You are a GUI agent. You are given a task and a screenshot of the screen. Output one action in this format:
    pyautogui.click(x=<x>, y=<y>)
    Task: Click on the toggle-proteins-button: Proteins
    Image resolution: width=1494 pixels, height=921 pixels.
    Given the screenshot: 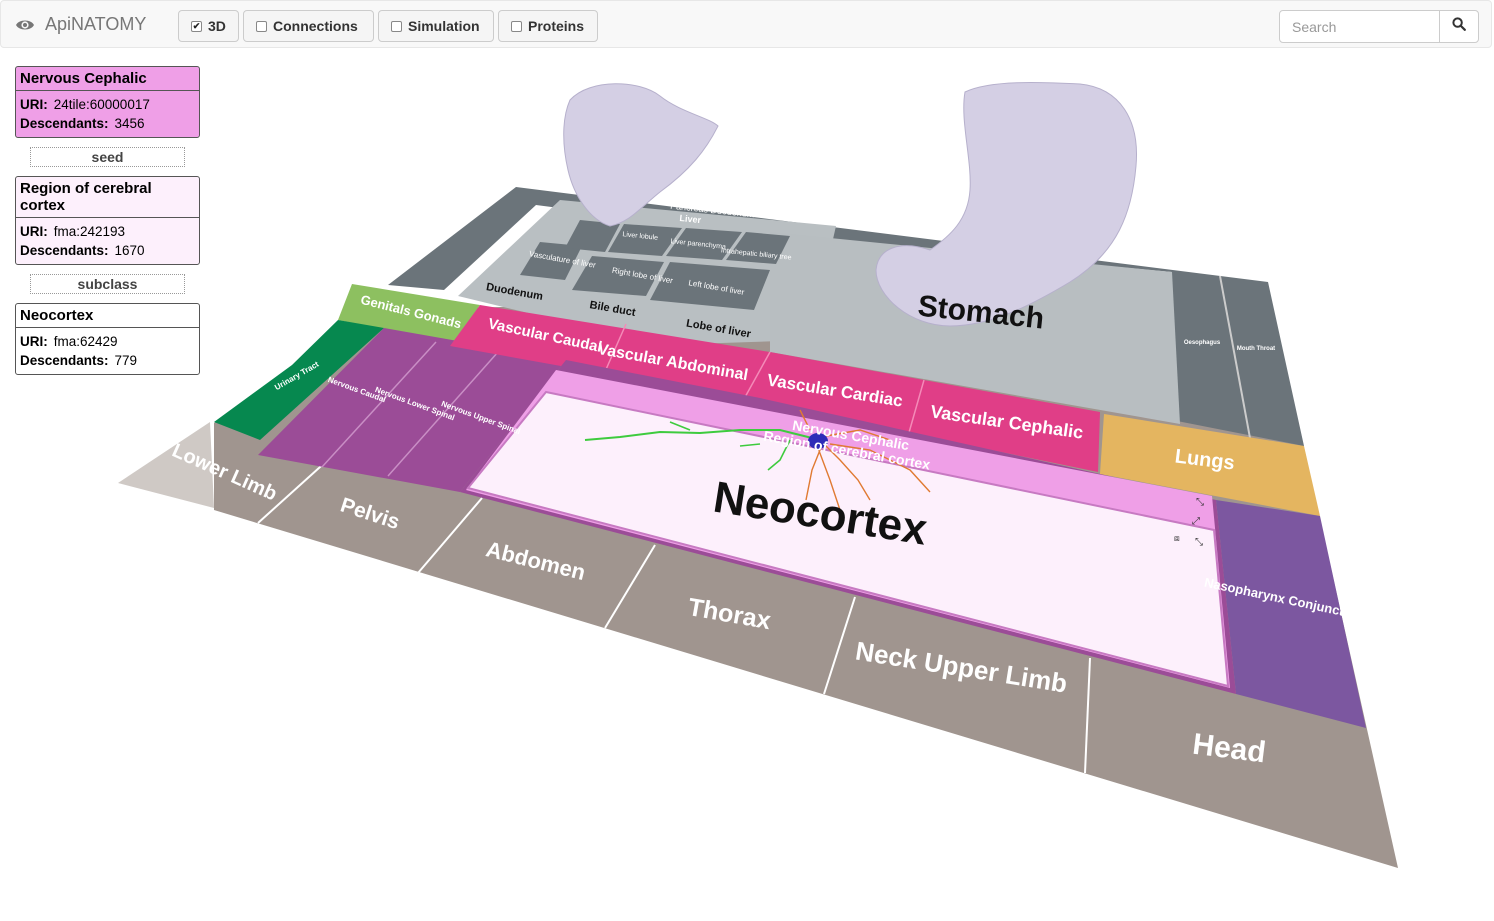 What is the action you would take?
    pyautogui.click(x=548, y=26)
    